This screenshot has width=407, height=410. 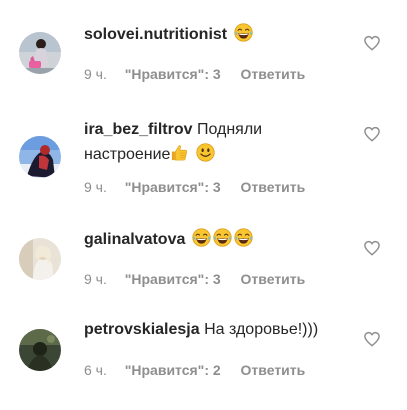 I want to click on likes-count: "Нравится": 2, so click(x=173, y=370).